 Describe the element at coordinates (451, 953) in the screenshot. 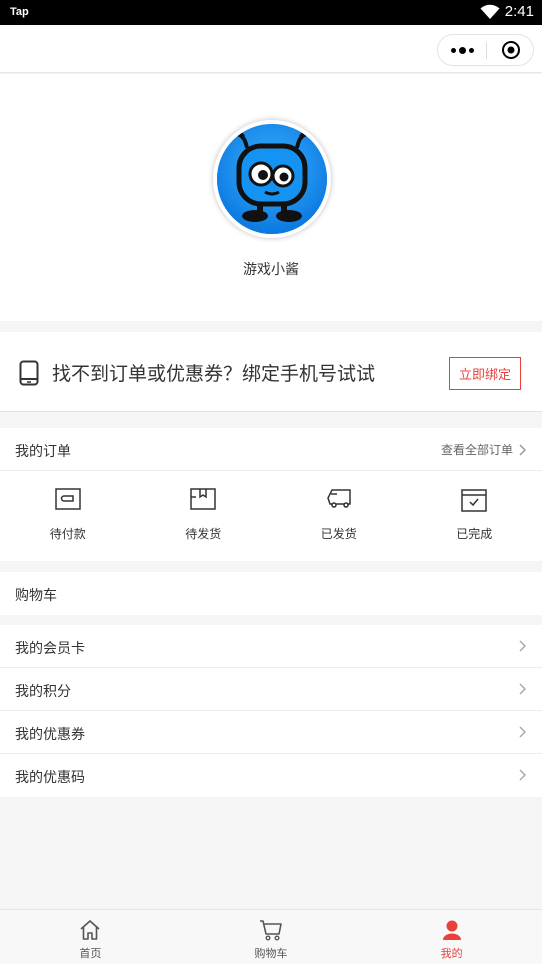

I see `tab-label: 我的` at that location.